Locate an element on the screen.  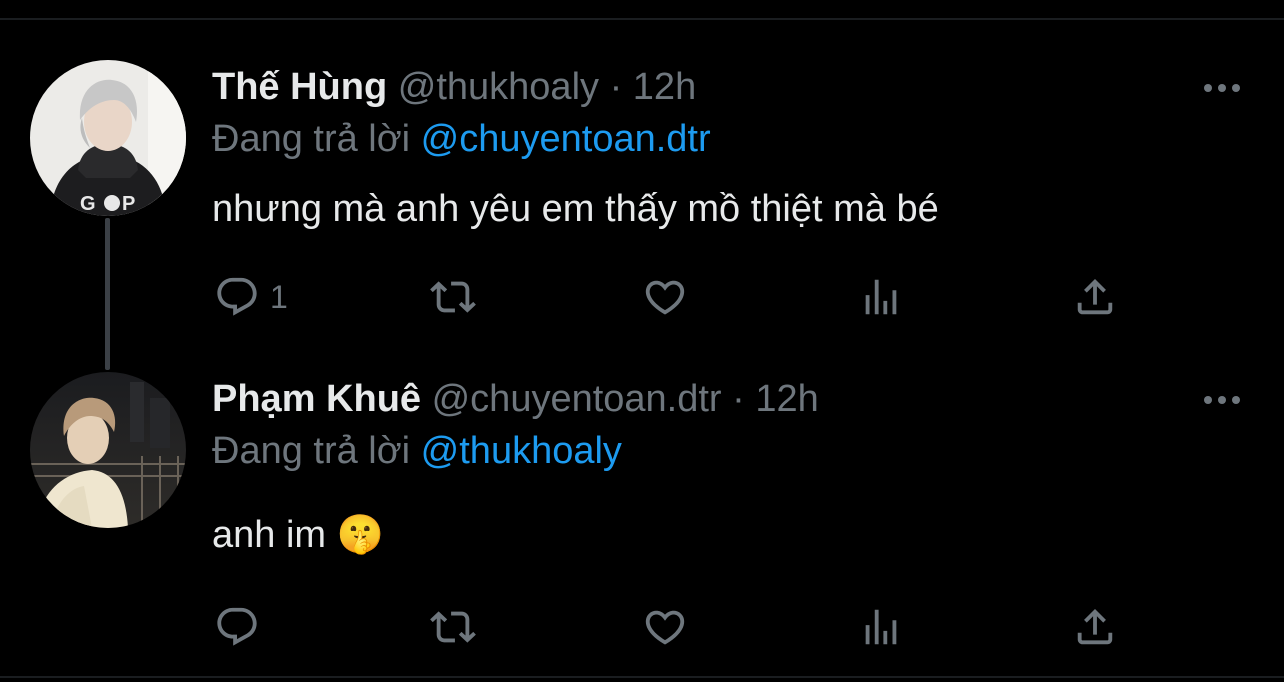
bottom-divider is located at coordinates (642, 677).